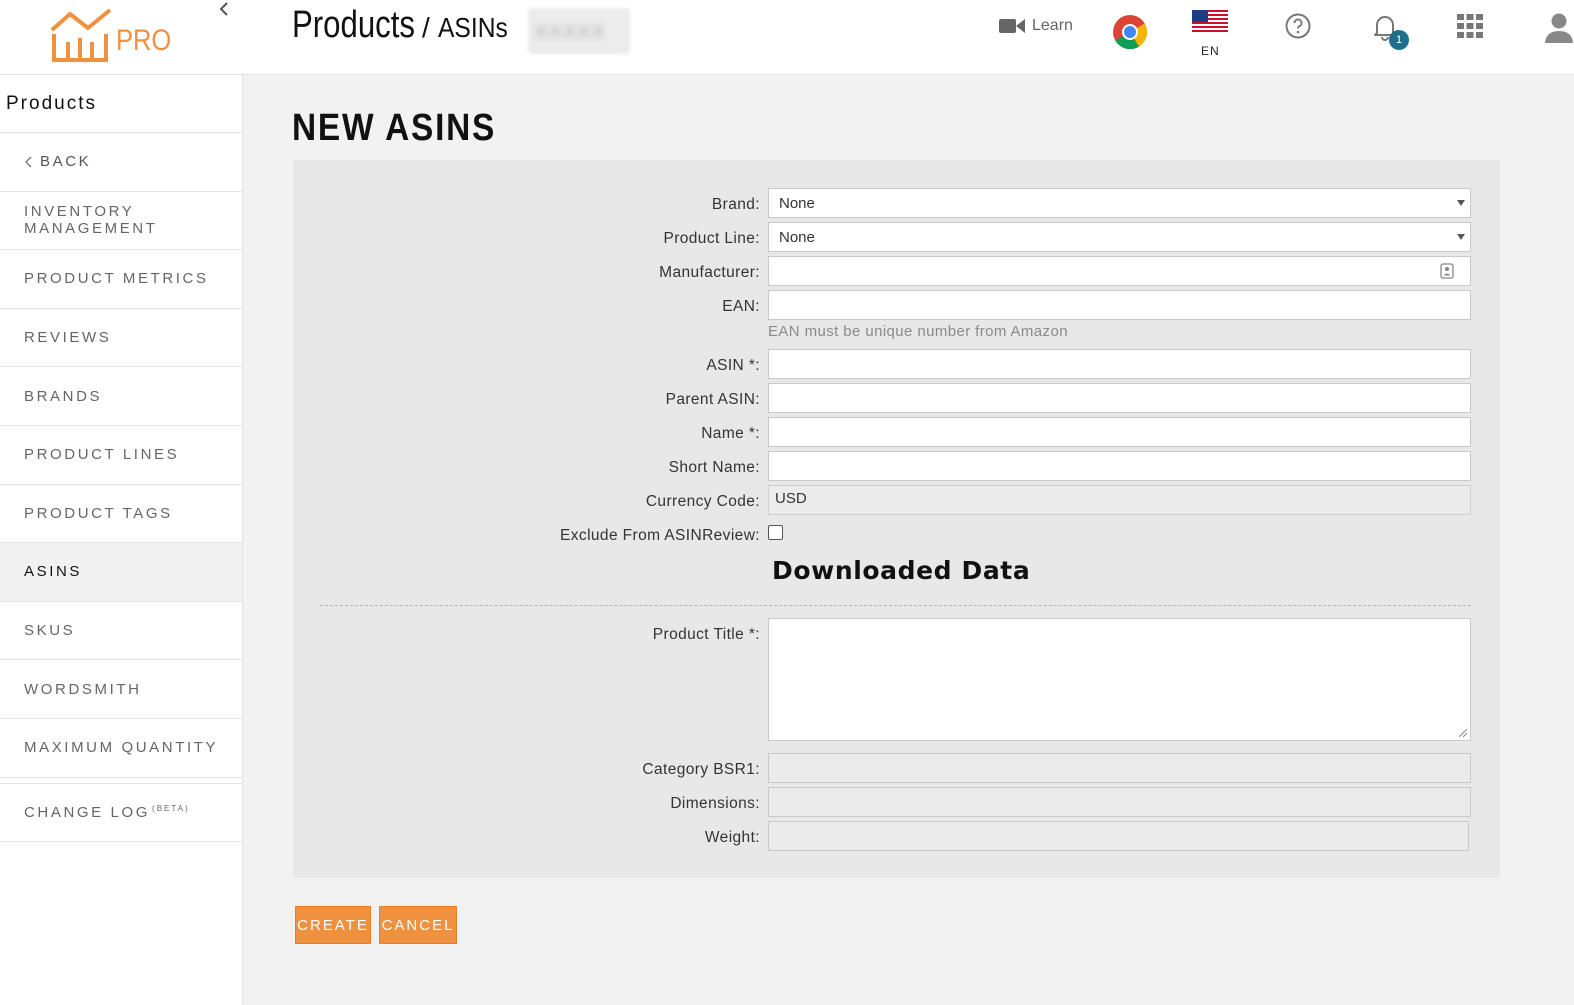  What do you see at coordinates (1463, 733) in the screenshot?
I see `resize-grip-icon` at bounding box center [1463, 733].